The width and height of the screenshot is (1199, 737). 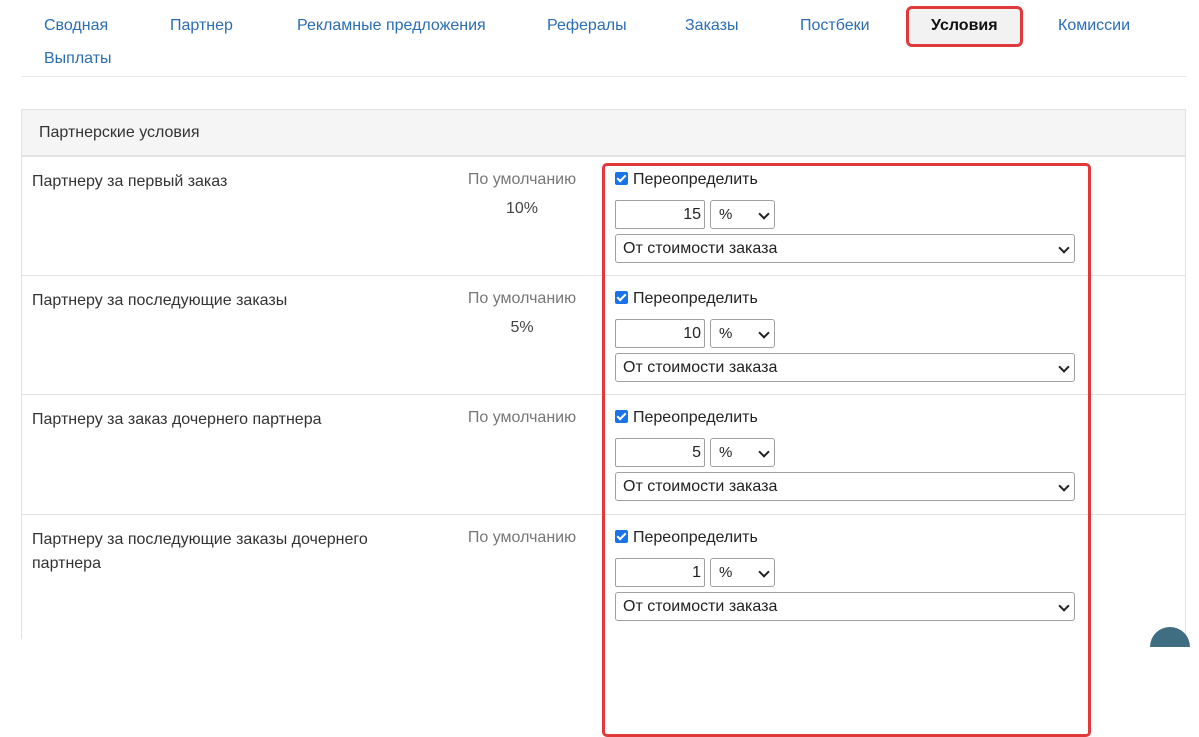 I want to click on tab-summary: Сводная, so click(x=76, y=26).